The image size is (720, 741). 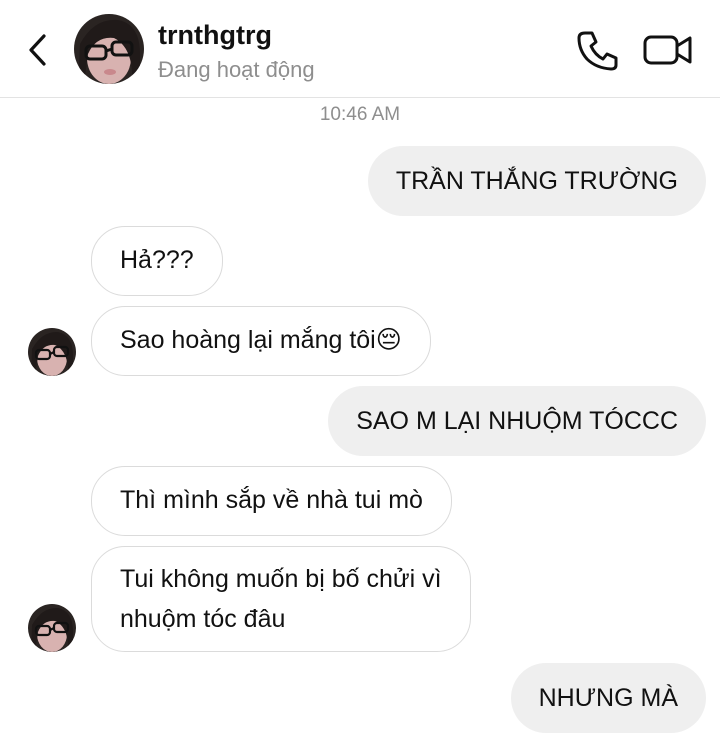 I want to click on incoming-message: Hả???, so click(x=157, y=261).